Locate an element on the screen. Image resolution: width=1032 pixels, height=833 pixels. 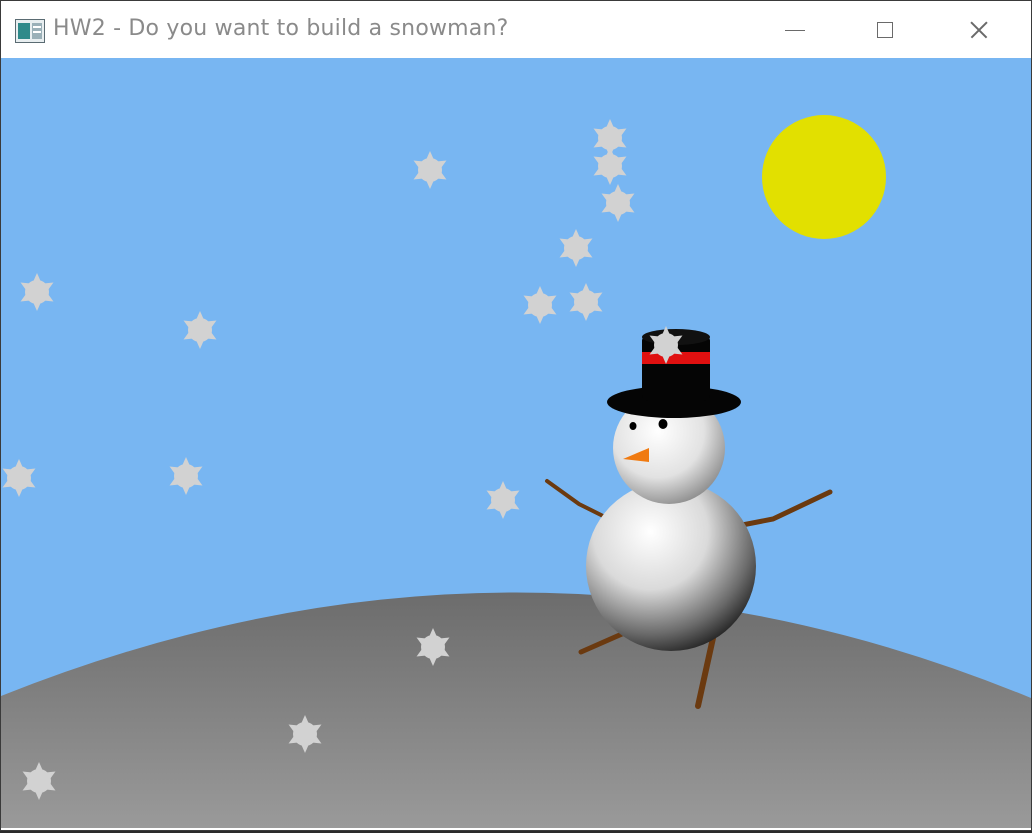
maximize-icon is located at coordinates (885, 30).